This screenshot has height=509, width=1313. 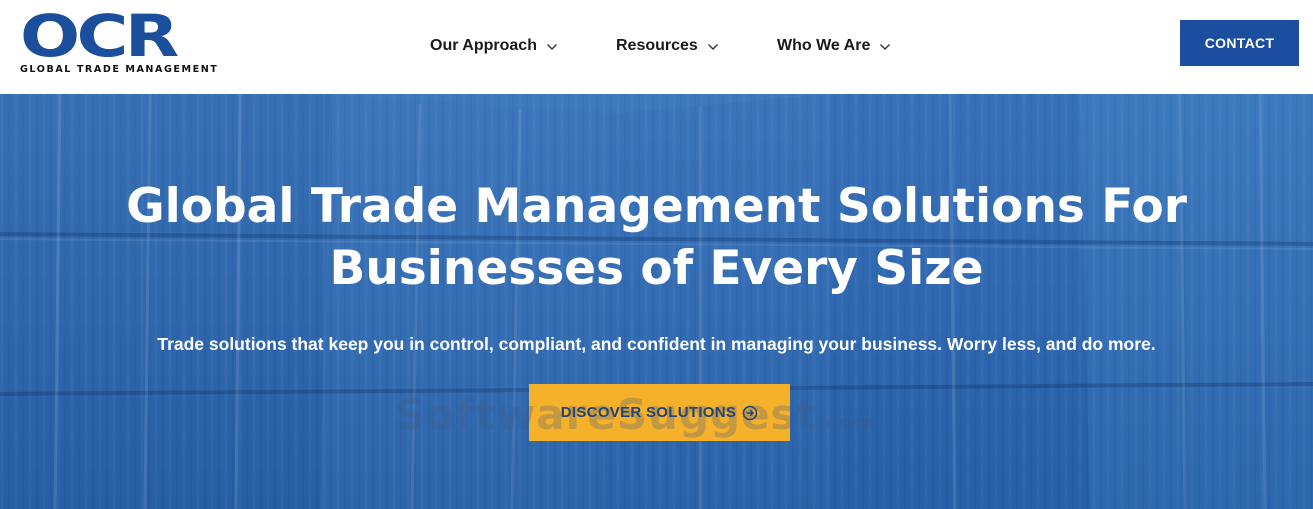 What do you see at coordinates (483, 45) in the screenshot?
I see `nav-item-label: Our Approach` at bounding box center [483, 45].